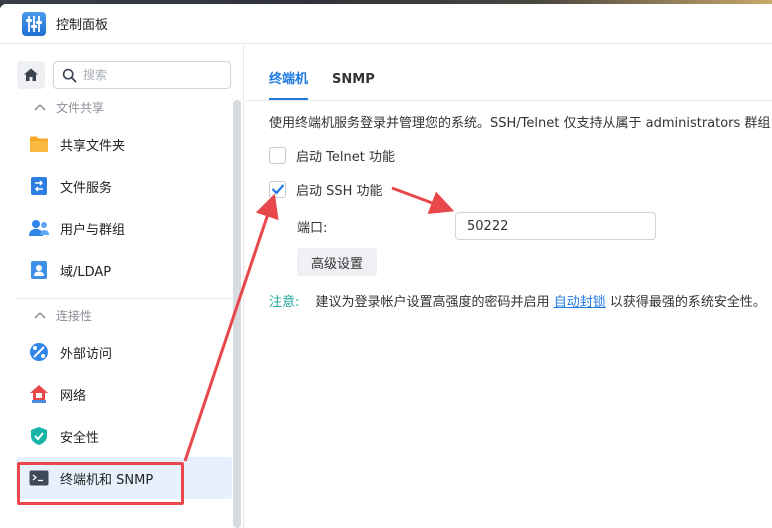 This screenshot has width=772, height=528. Describe the element at coordinates (237, 314) in the screenshot. I see `sidebar-scrollbar` at that location.